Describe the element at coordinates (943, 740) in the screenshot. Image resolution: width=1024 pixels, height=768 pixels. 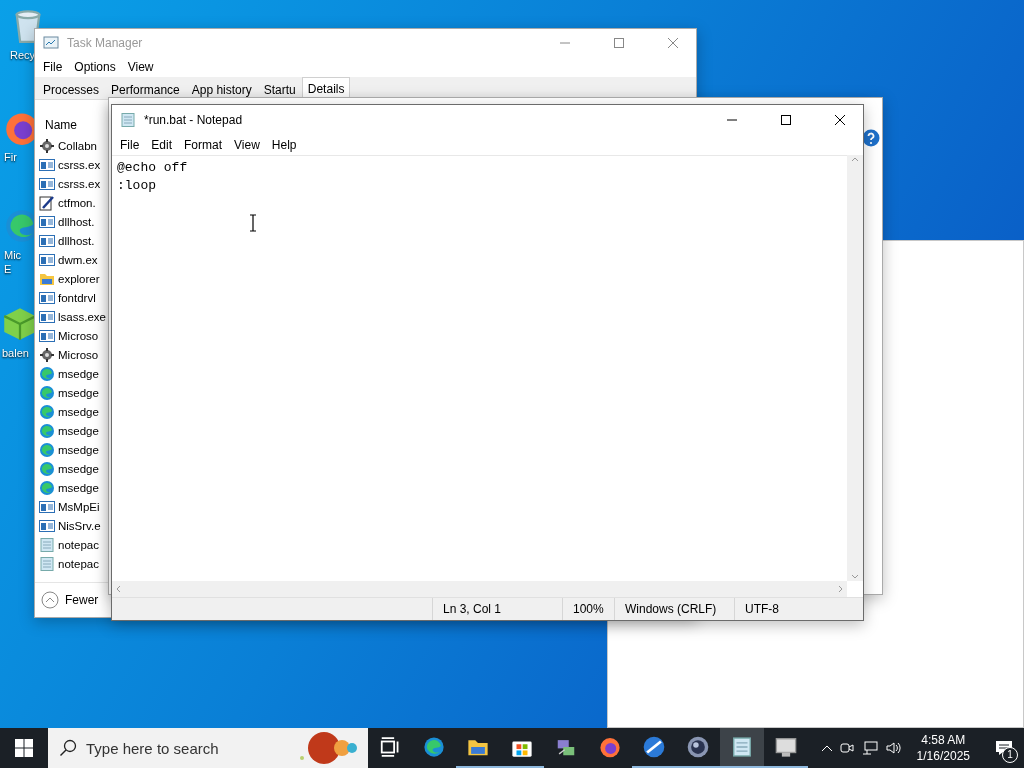
I see `clock-time: 4:58 AM` at that location.